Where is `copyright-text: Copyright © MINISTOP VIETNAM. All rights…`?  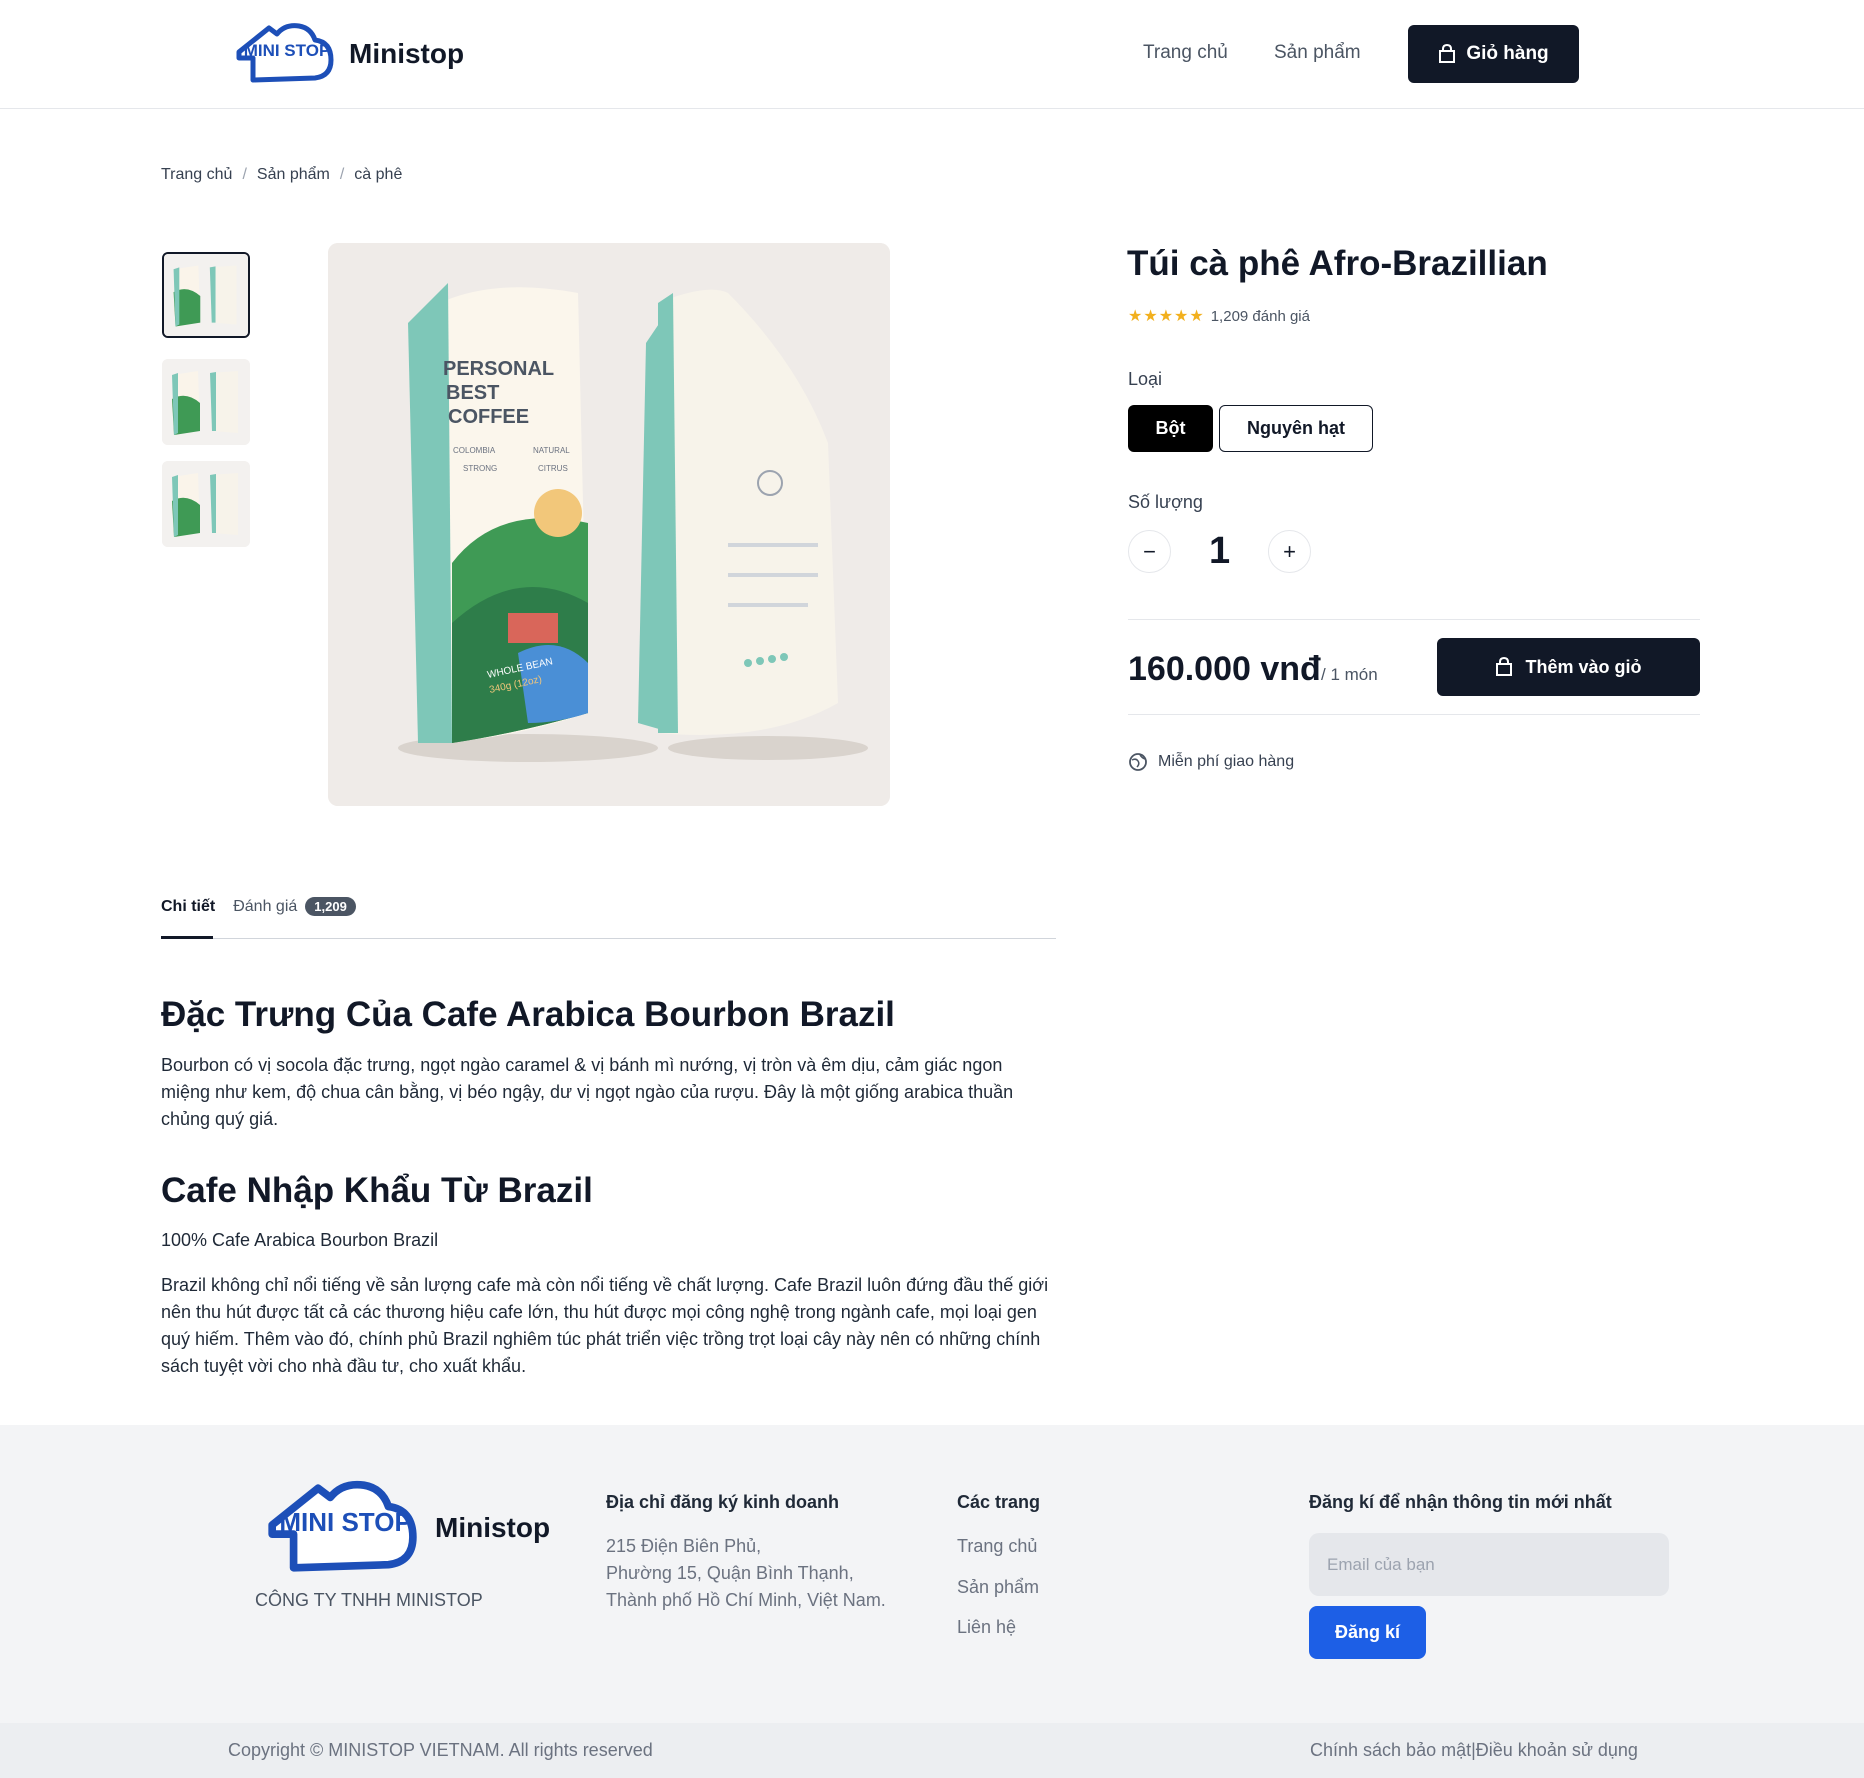
copyright-text: Copyright © MINISTOP VIETNAM. All rights… is located at coordinates (440, 1750).